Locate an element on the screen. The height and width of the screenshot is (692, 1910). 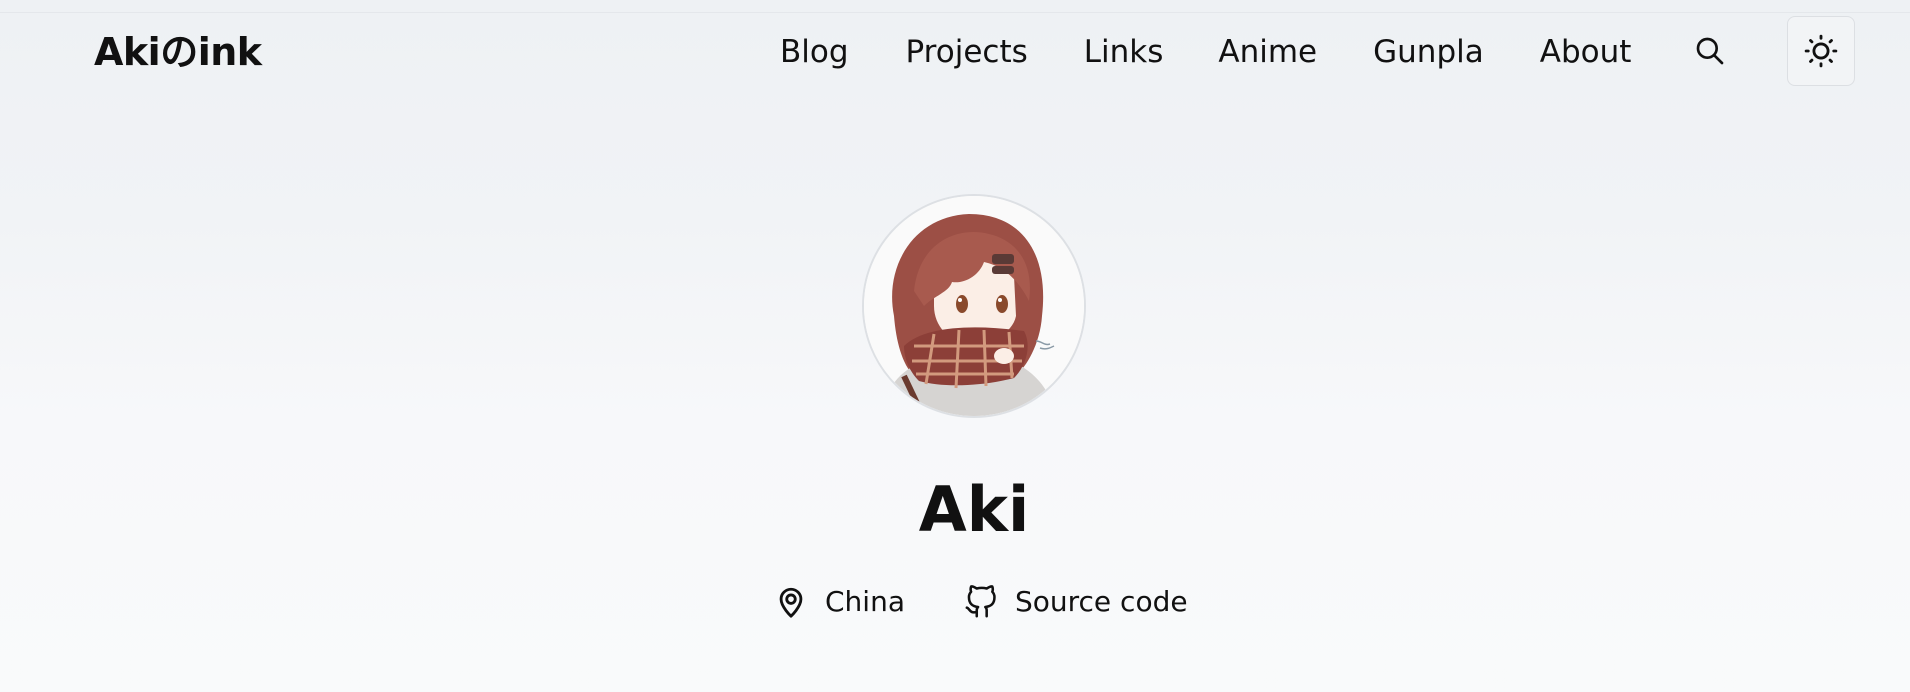
map-pin-icon is located at coordinates (791, 602).